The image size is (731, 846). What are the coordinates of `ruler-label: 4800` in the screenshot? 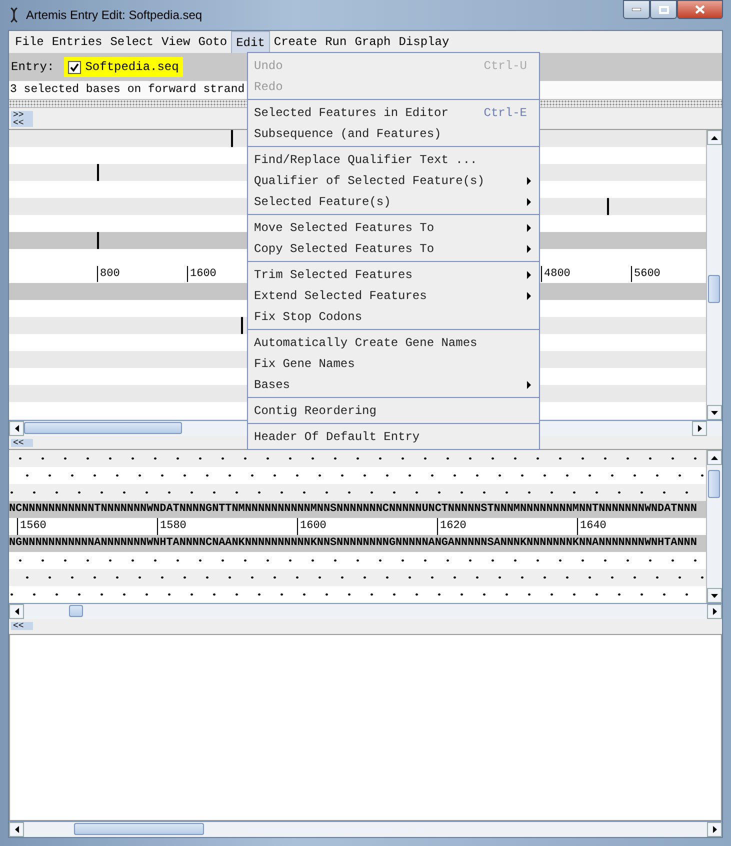 It's located at (586, 274).